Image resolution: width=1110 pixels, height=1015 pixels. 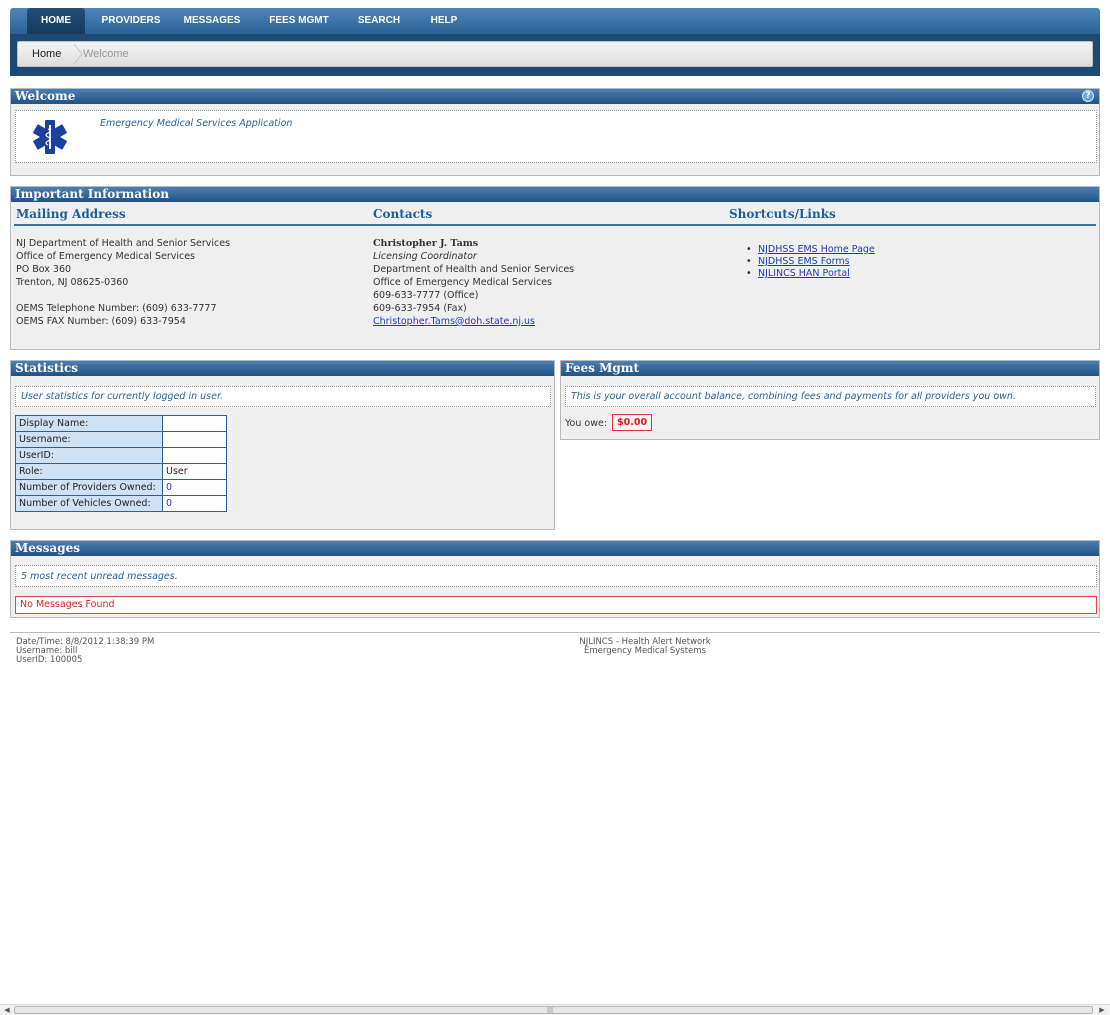 I want to click on footer-userid: UserID: 100005, so click(x=49, y=660).